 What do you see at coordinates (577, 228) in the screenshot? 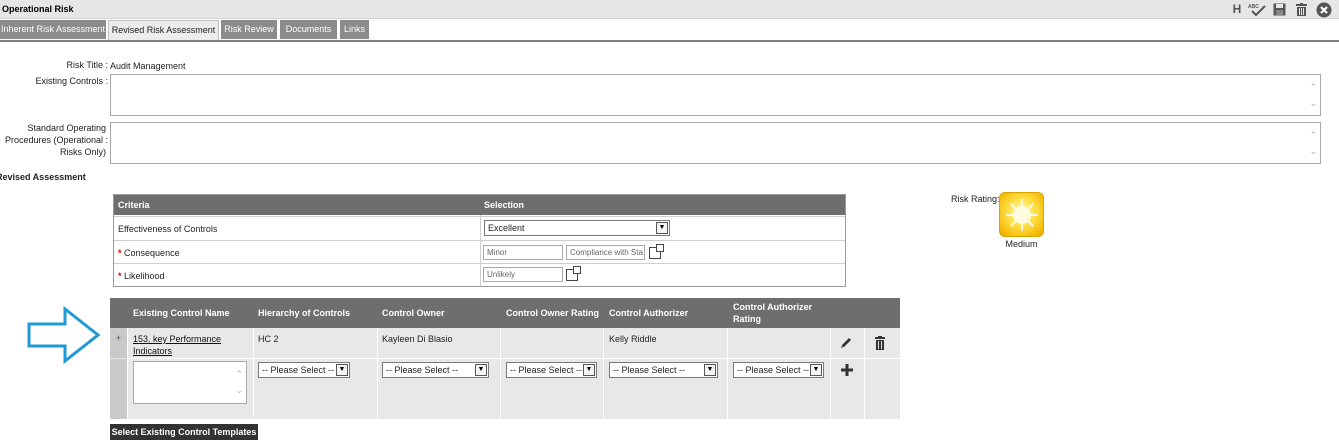
I see `effectiveness-select: Excellent ▼` at bounding box center [577, 228].